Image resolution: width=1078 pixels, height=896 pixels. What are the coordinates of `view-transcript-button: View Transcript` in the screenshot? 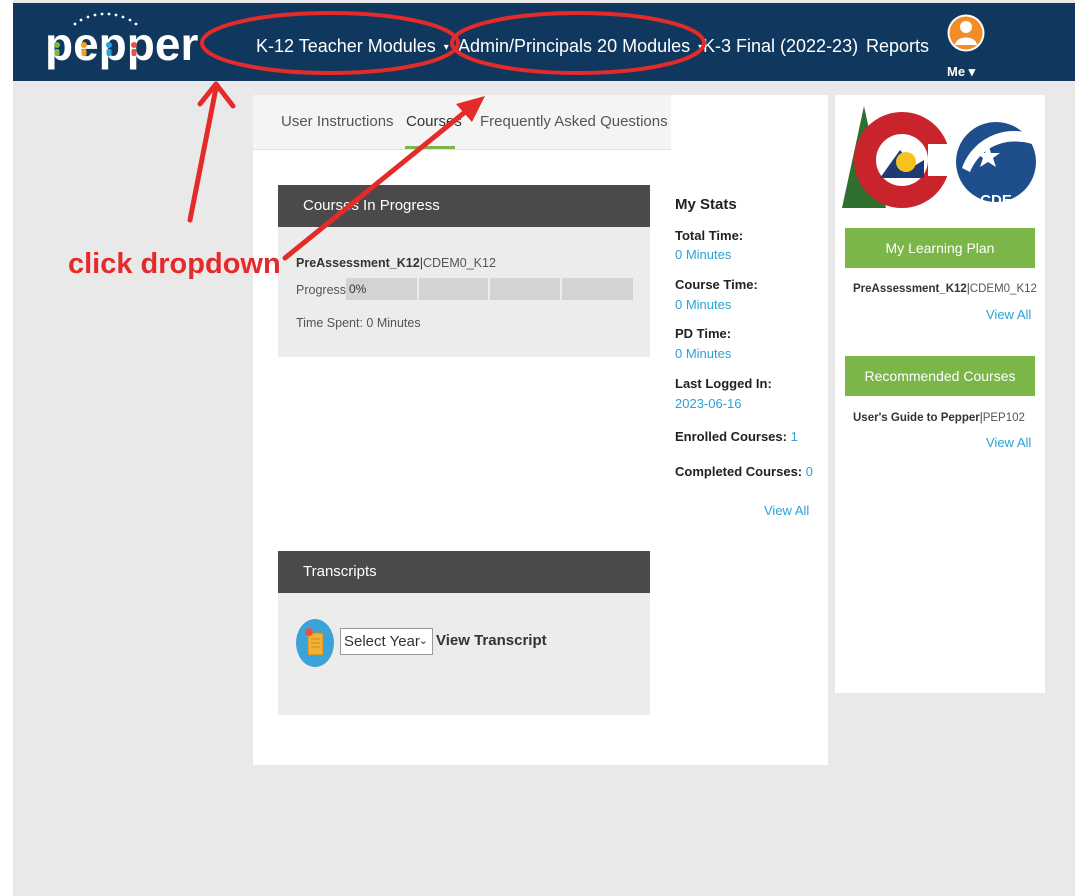 It's located at (491, 640).